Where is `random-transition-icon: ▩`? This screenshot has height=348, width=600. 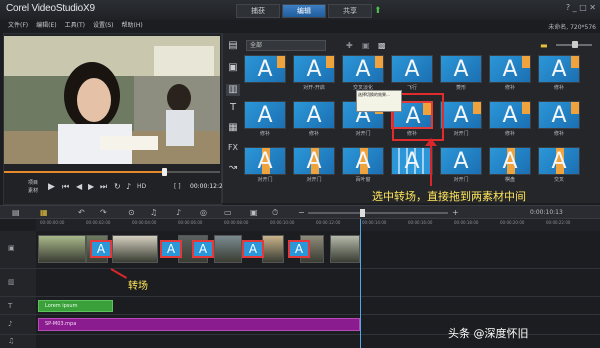
random-transition-icon: ▩ is located at coordinates (382, 45).